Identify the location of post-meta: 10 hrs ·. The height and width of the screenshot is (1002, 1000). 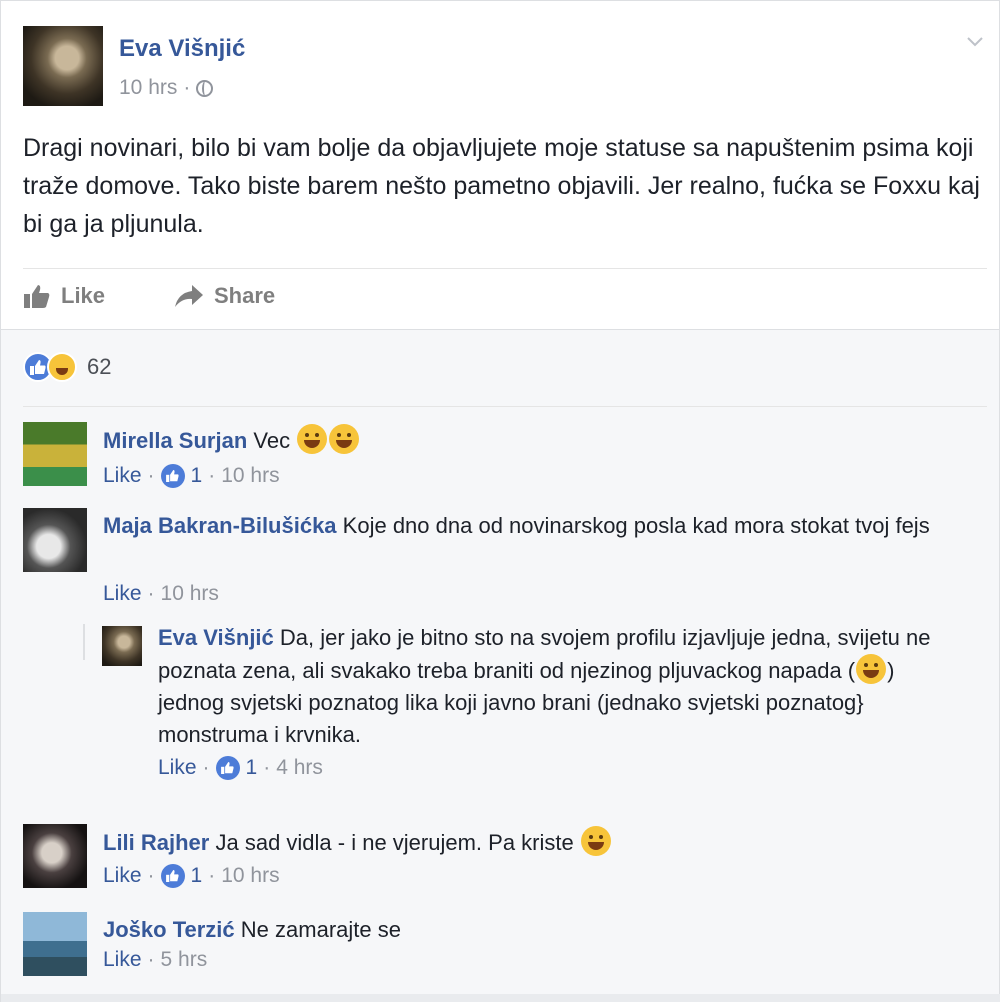
(166, 88).